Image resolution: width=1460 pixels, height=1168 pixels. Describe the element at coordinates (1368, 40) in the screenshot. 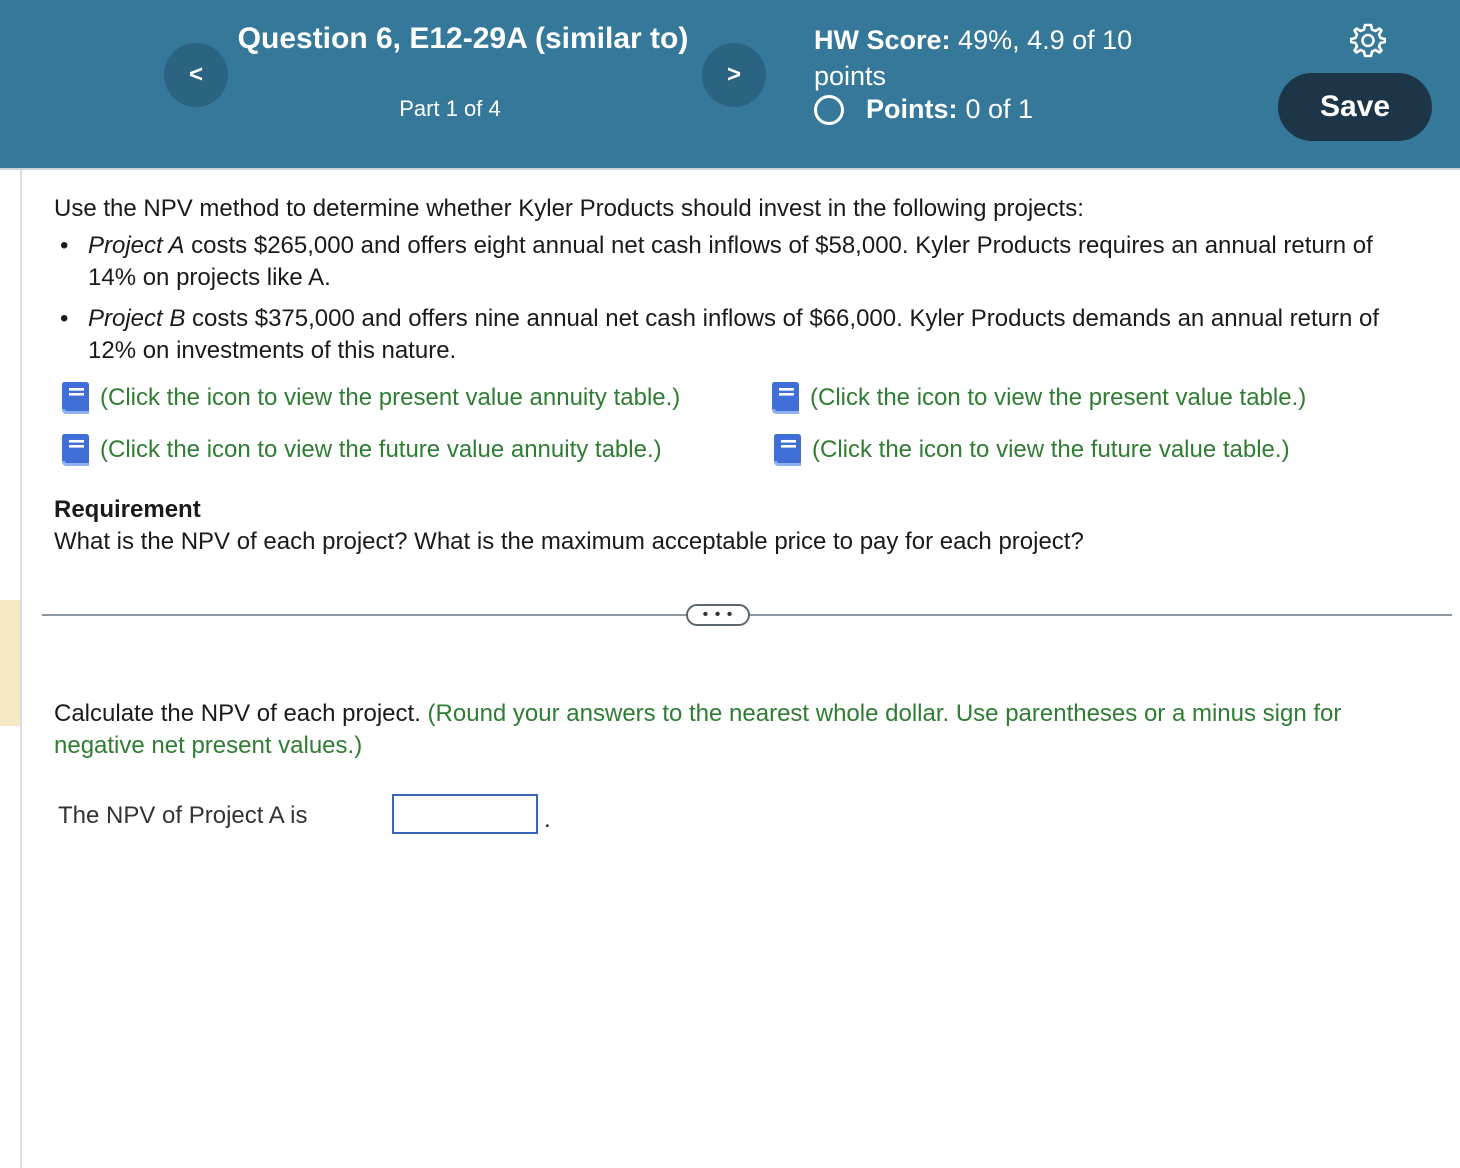

I see `gear-icon` at that location.